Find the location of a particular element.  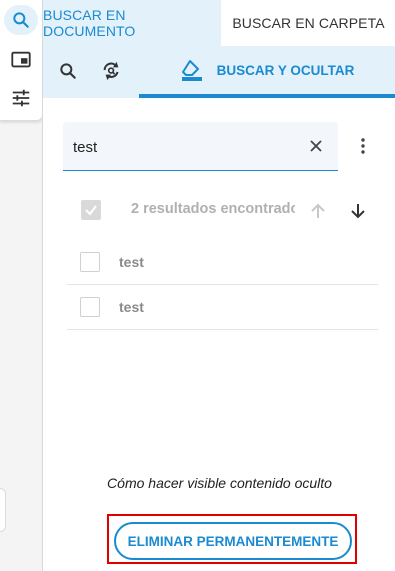

search-button is located at coordinates (68, 71).